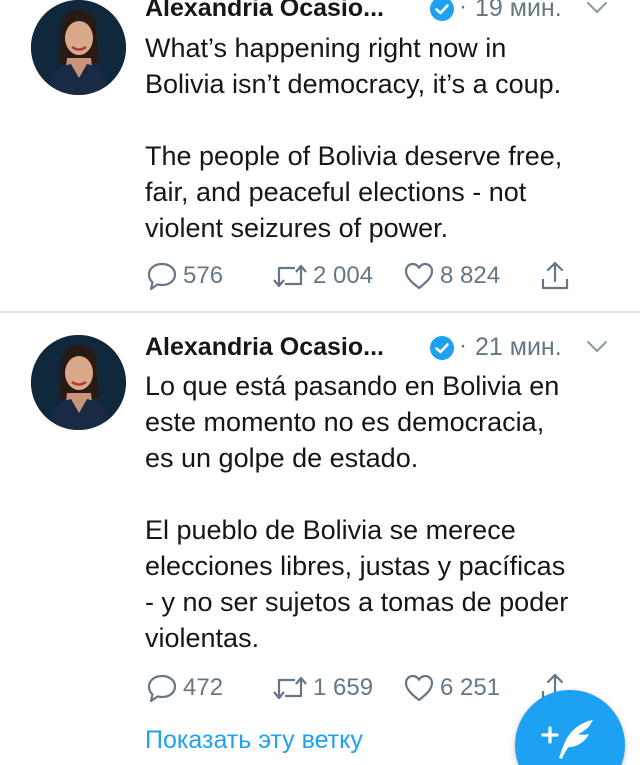 This screenshot has width=640, height=765. What do you see at coordinates (202, 638) in the screenshot?
I see `tweet-line: violentas.` at bounding box center [202, 638].